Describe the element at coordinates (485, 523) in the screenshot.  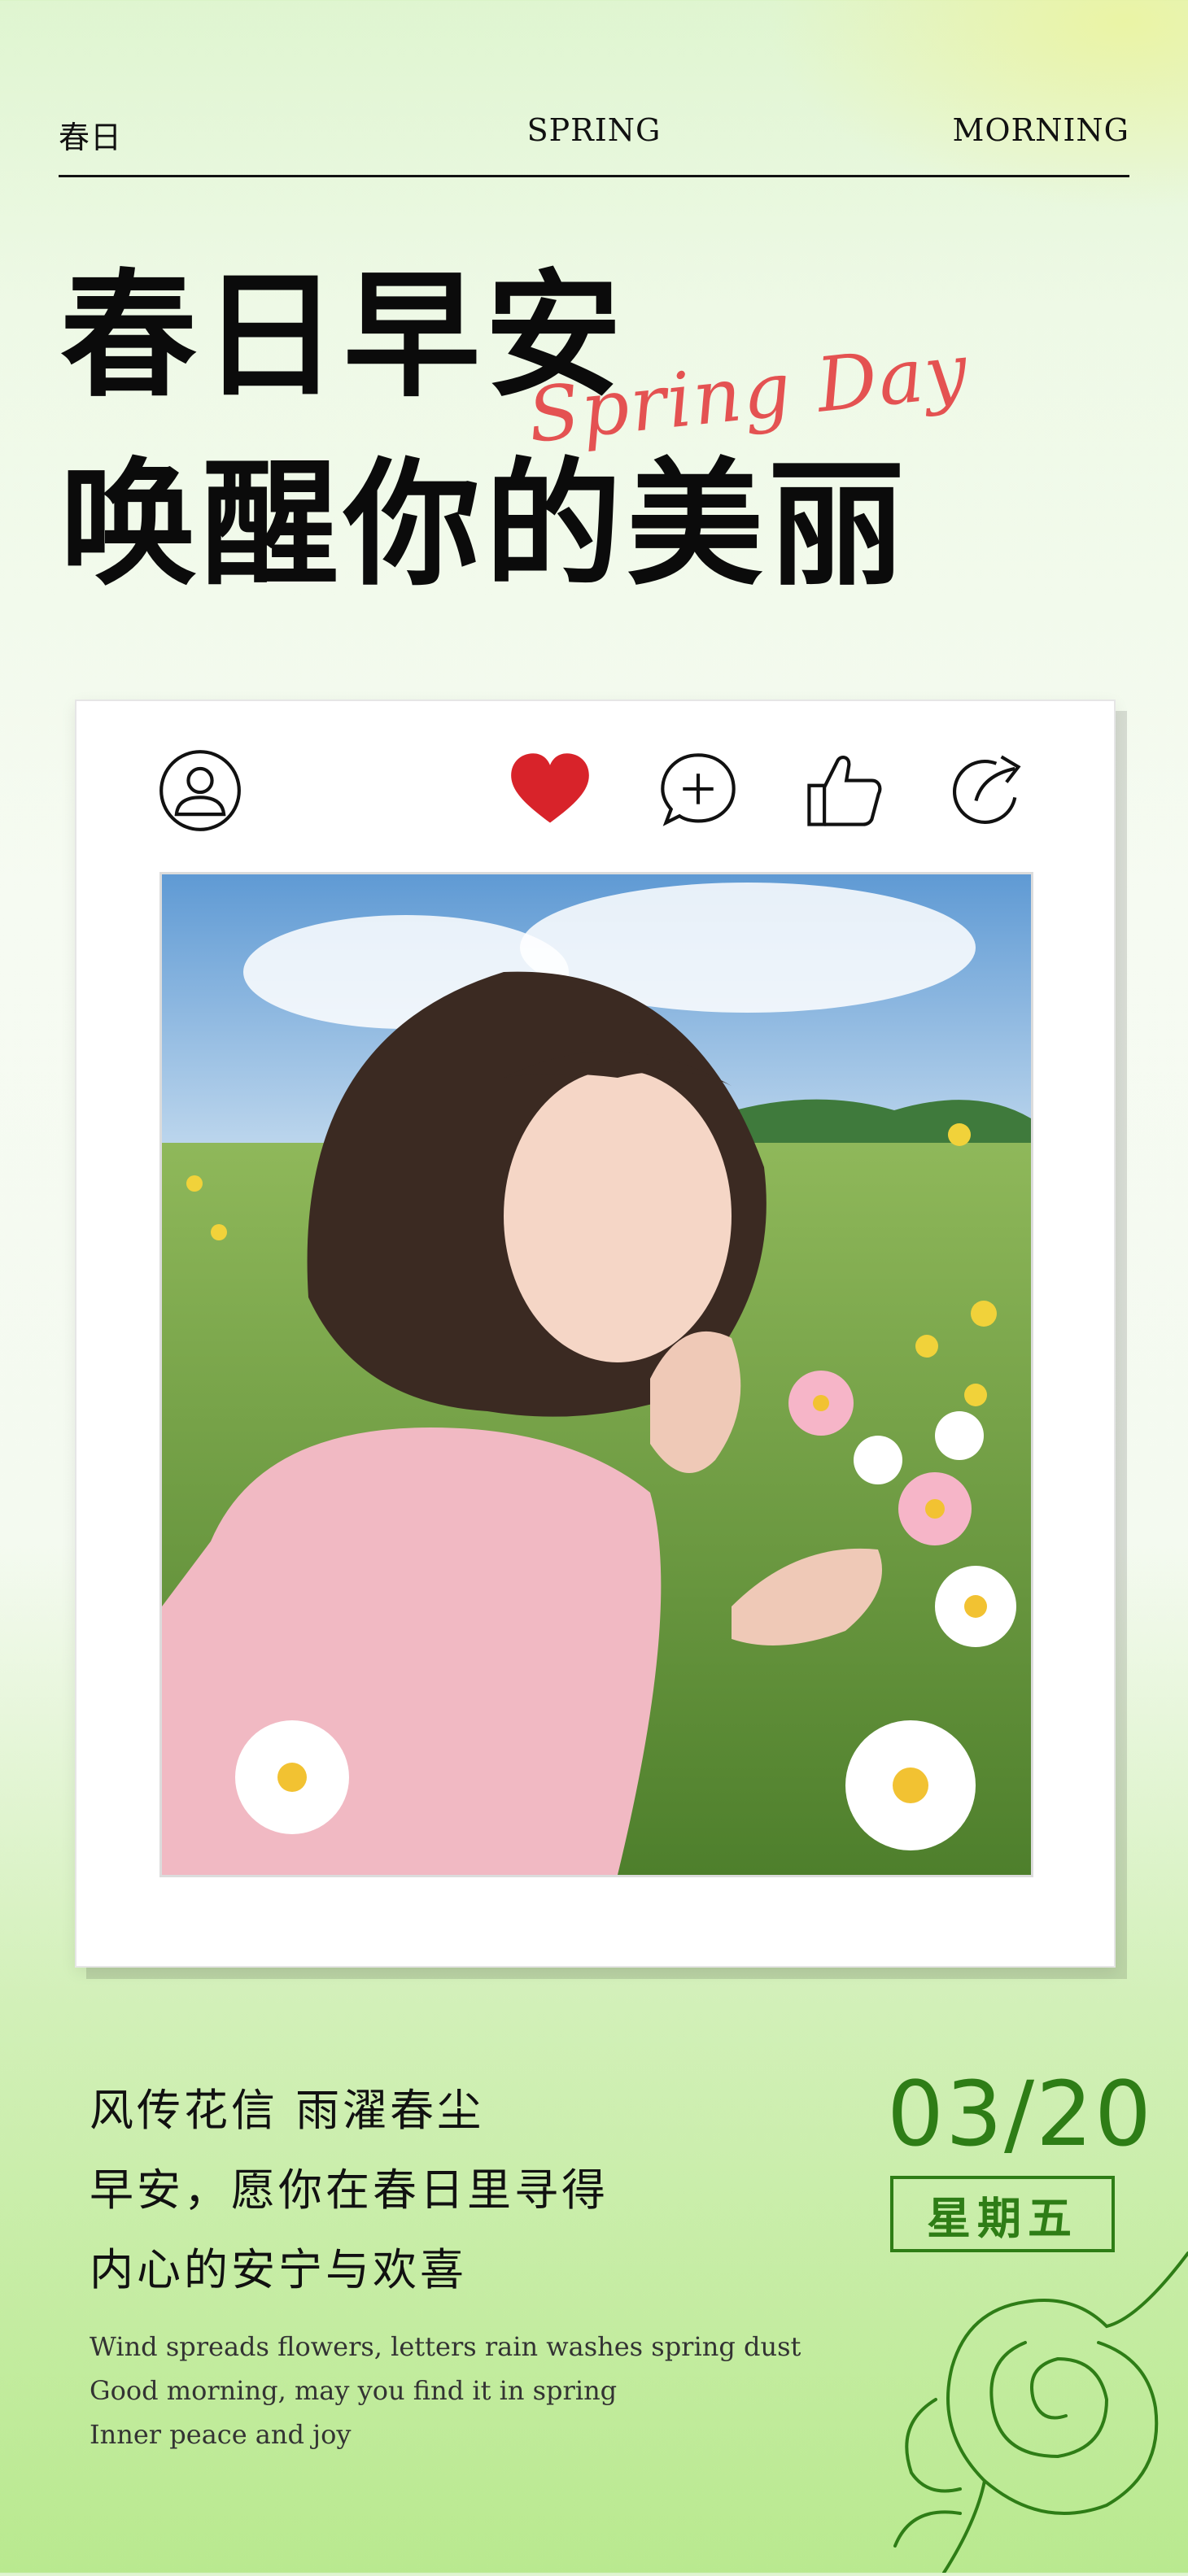
I see `headline-line-2: 唤醒你的美丽` at that location.